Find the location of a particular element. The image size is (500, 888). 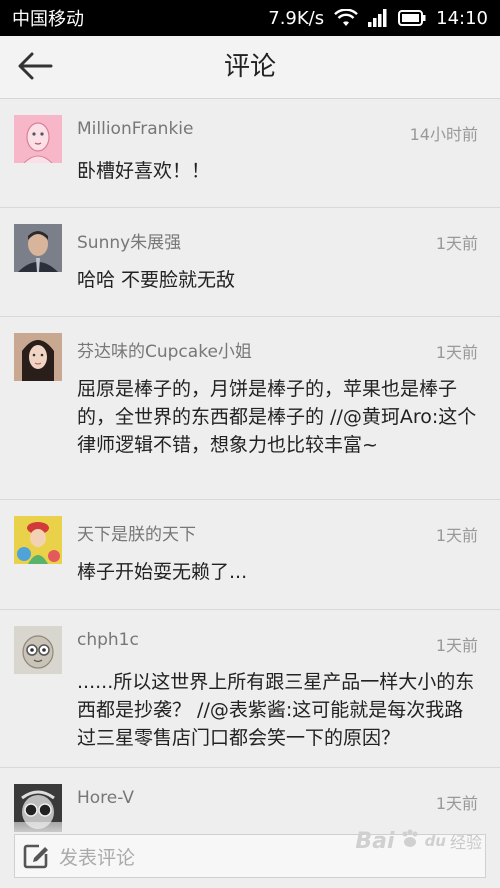

comment-item: MillionFrankie 14小时前 卧槽好喜欢！！ is located at coordinates (250, 153).